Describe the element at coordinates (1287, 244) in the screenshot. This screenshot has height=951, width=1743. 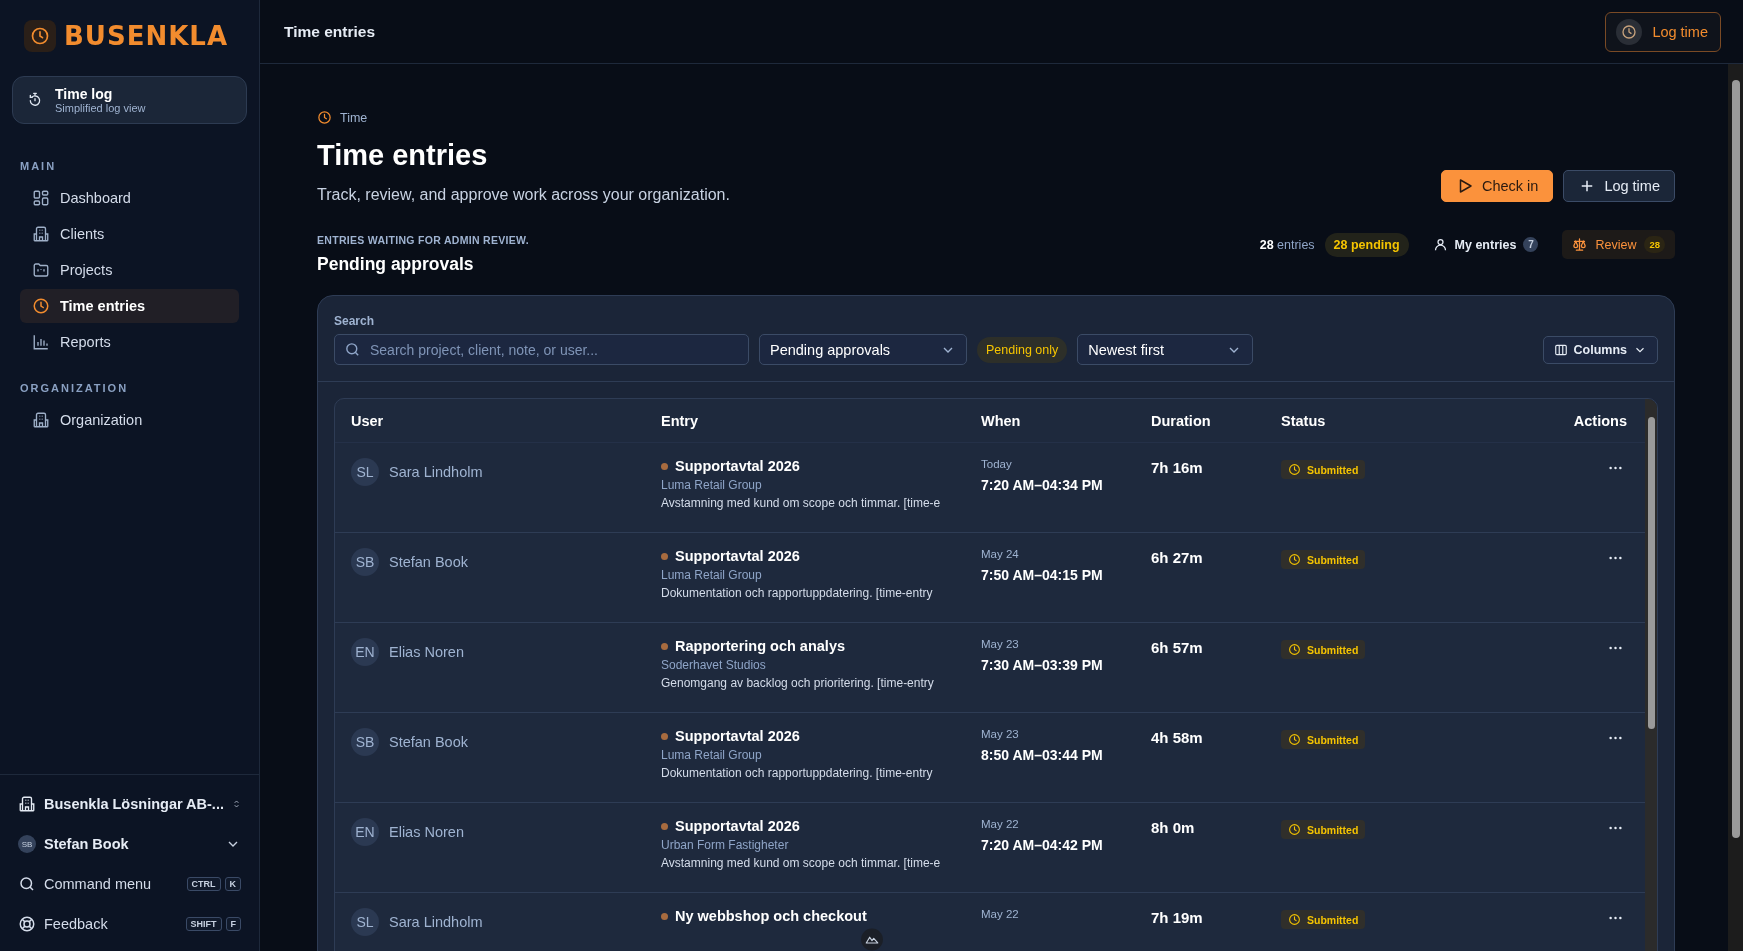
I see `entries-count: 28 entries` at that location.